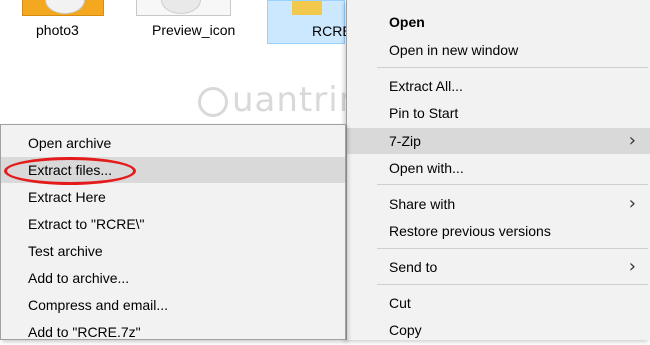 This screenshot has height=345, width=650. I want to click on folder-icon, so click(307, 8).